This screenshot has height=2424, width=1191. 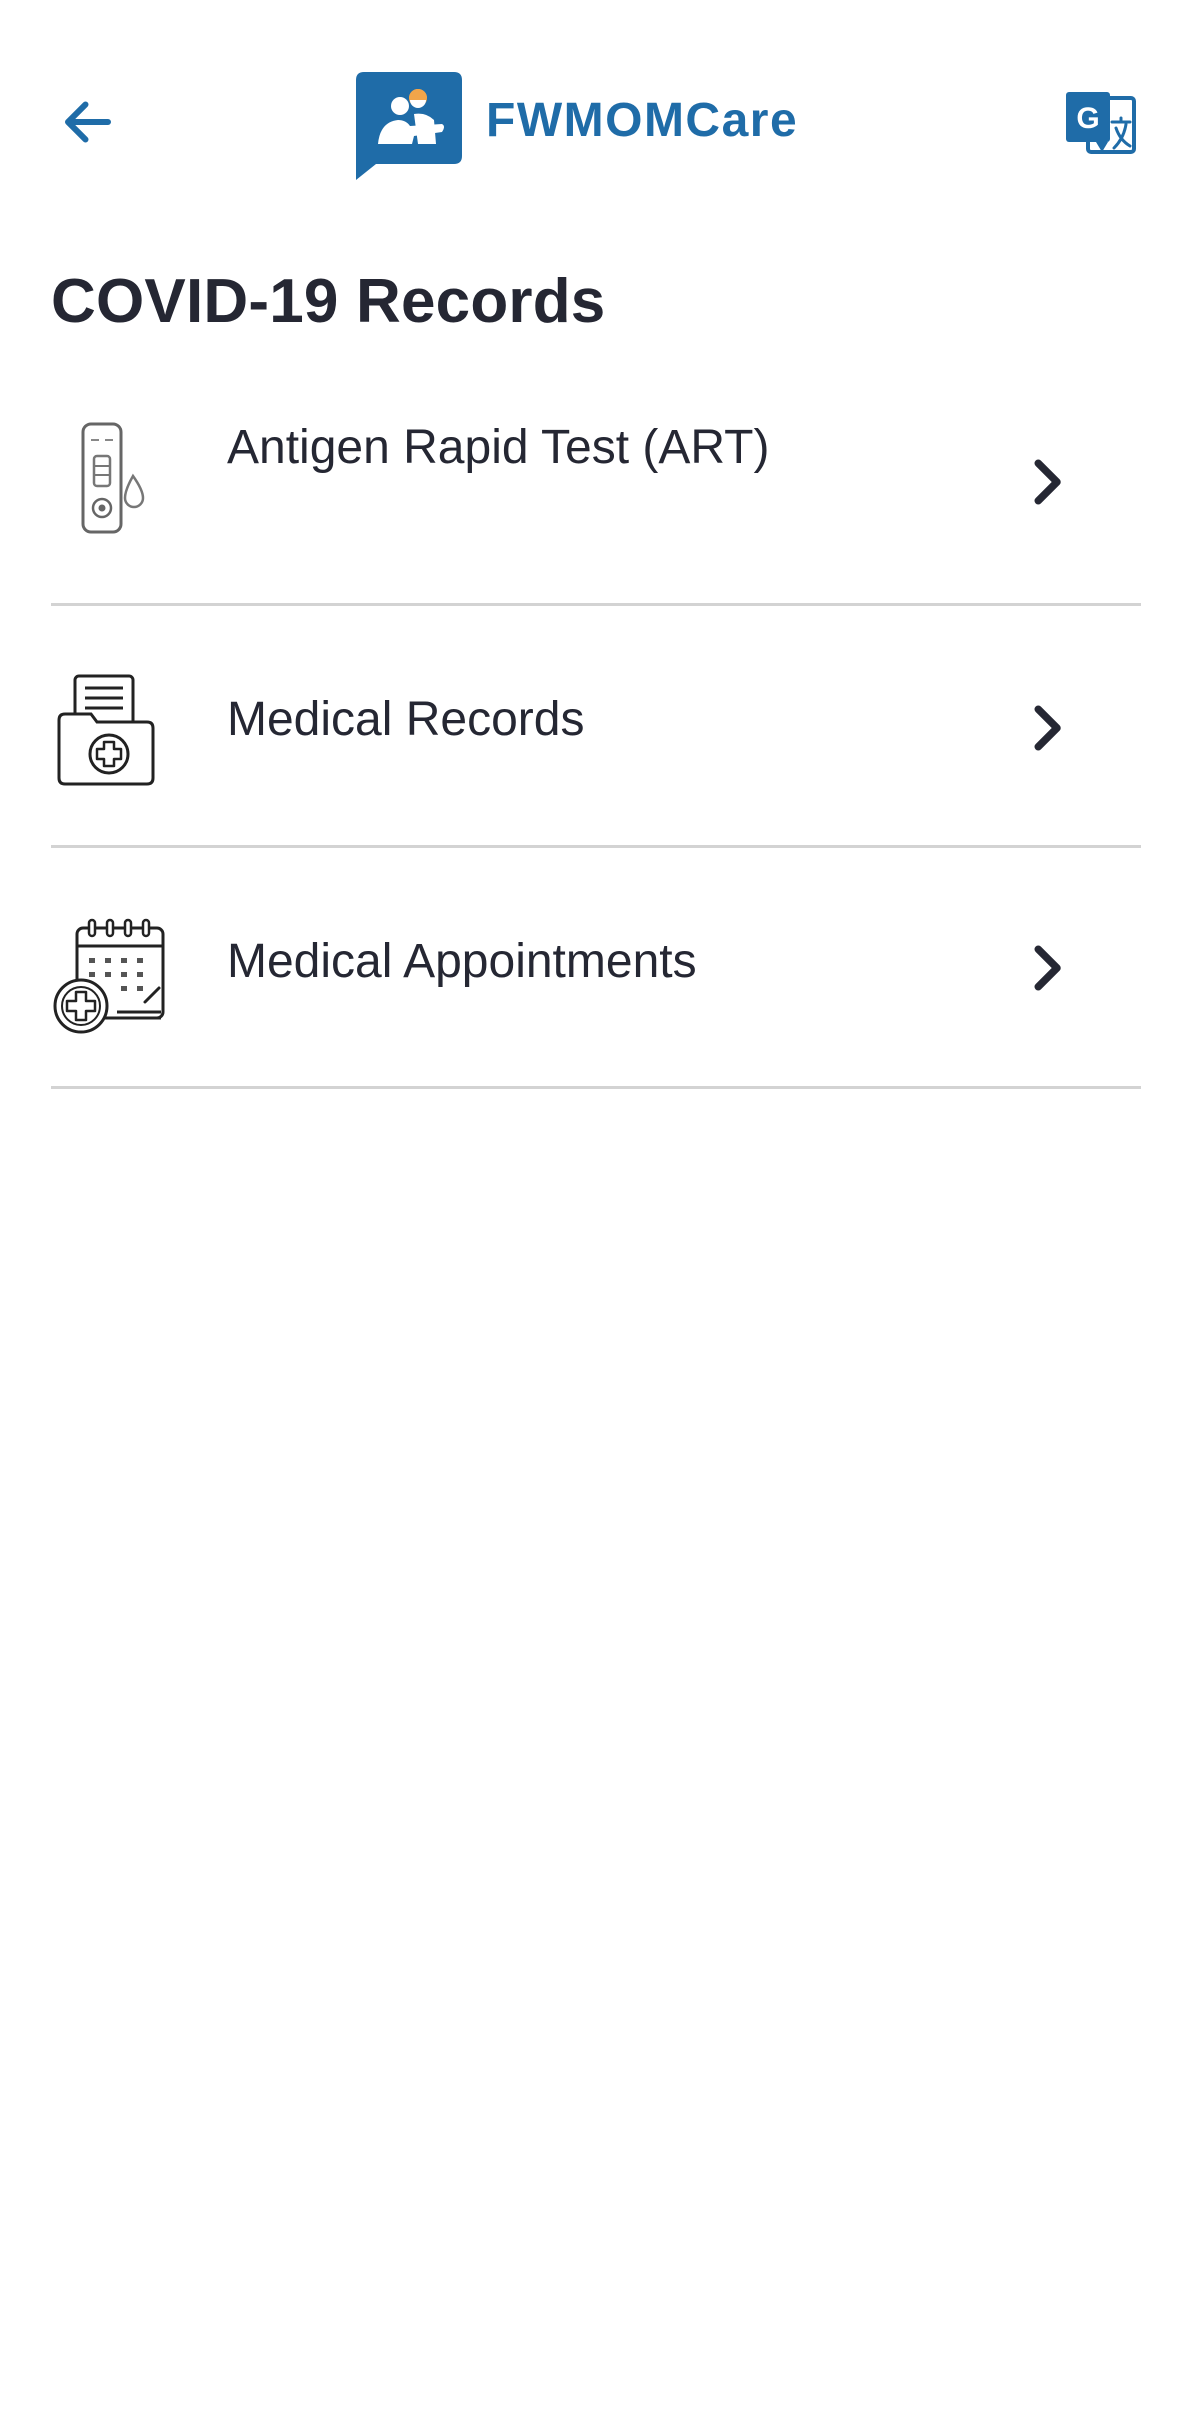 What do you see at coordinates (106, 730) in the screenshot?
I see `medical-folder-icon` at bounding box center [106, 730].